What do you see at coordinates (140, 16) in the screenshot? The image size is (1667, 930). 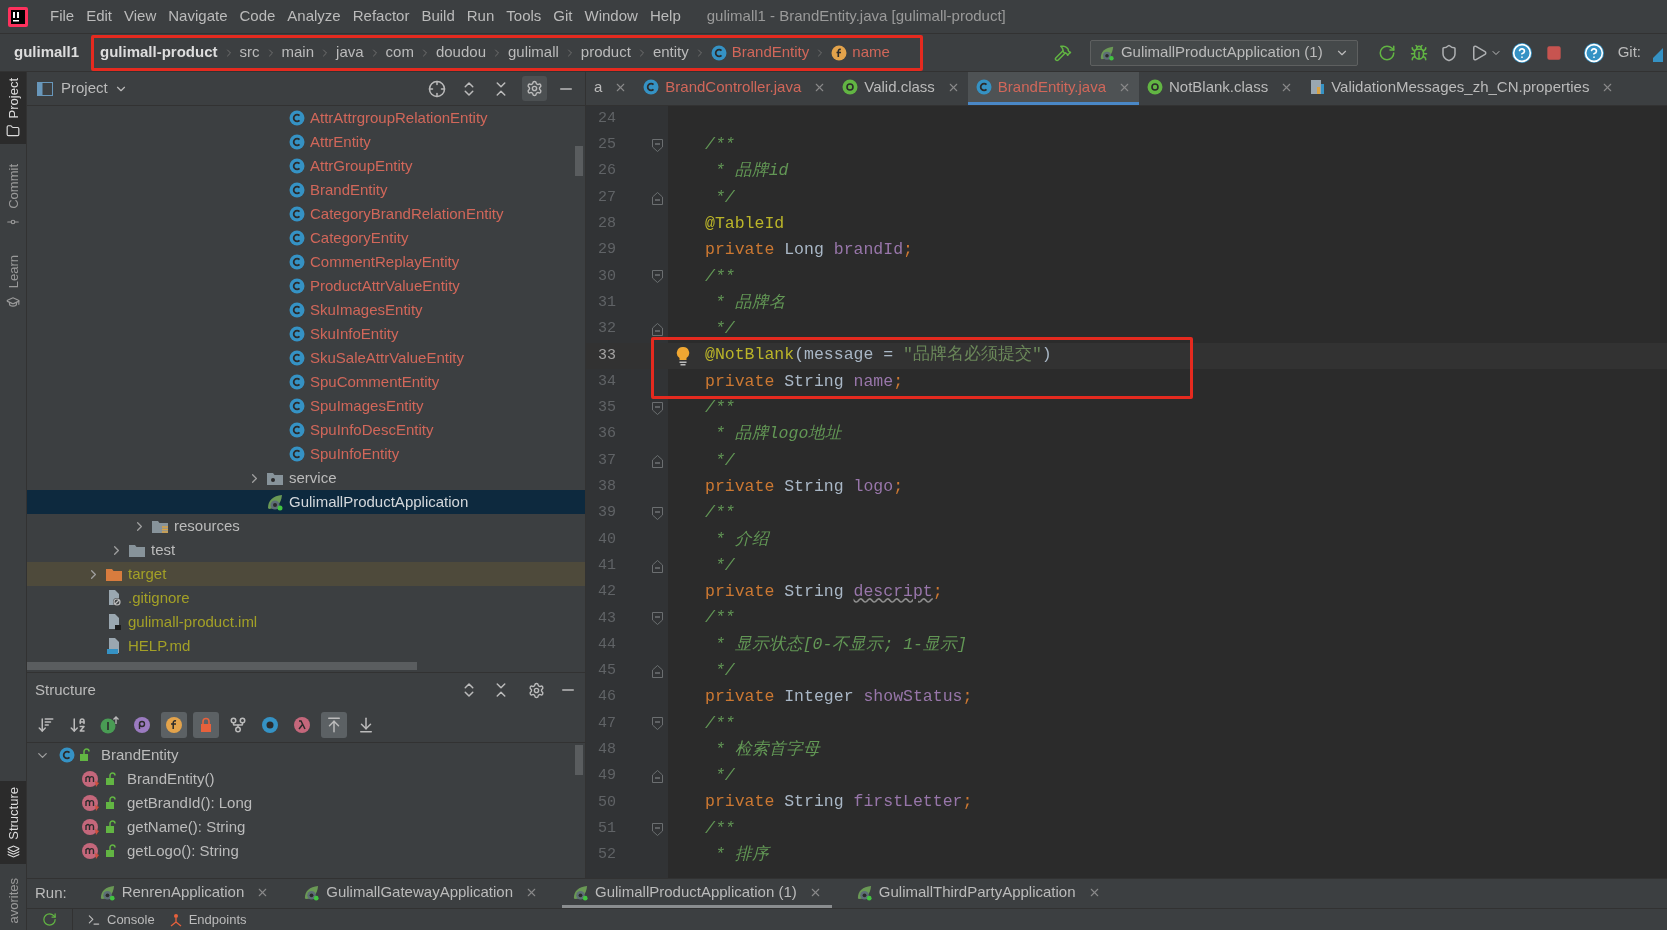 I see `menu-item: View` at bounding box center [140, 16].